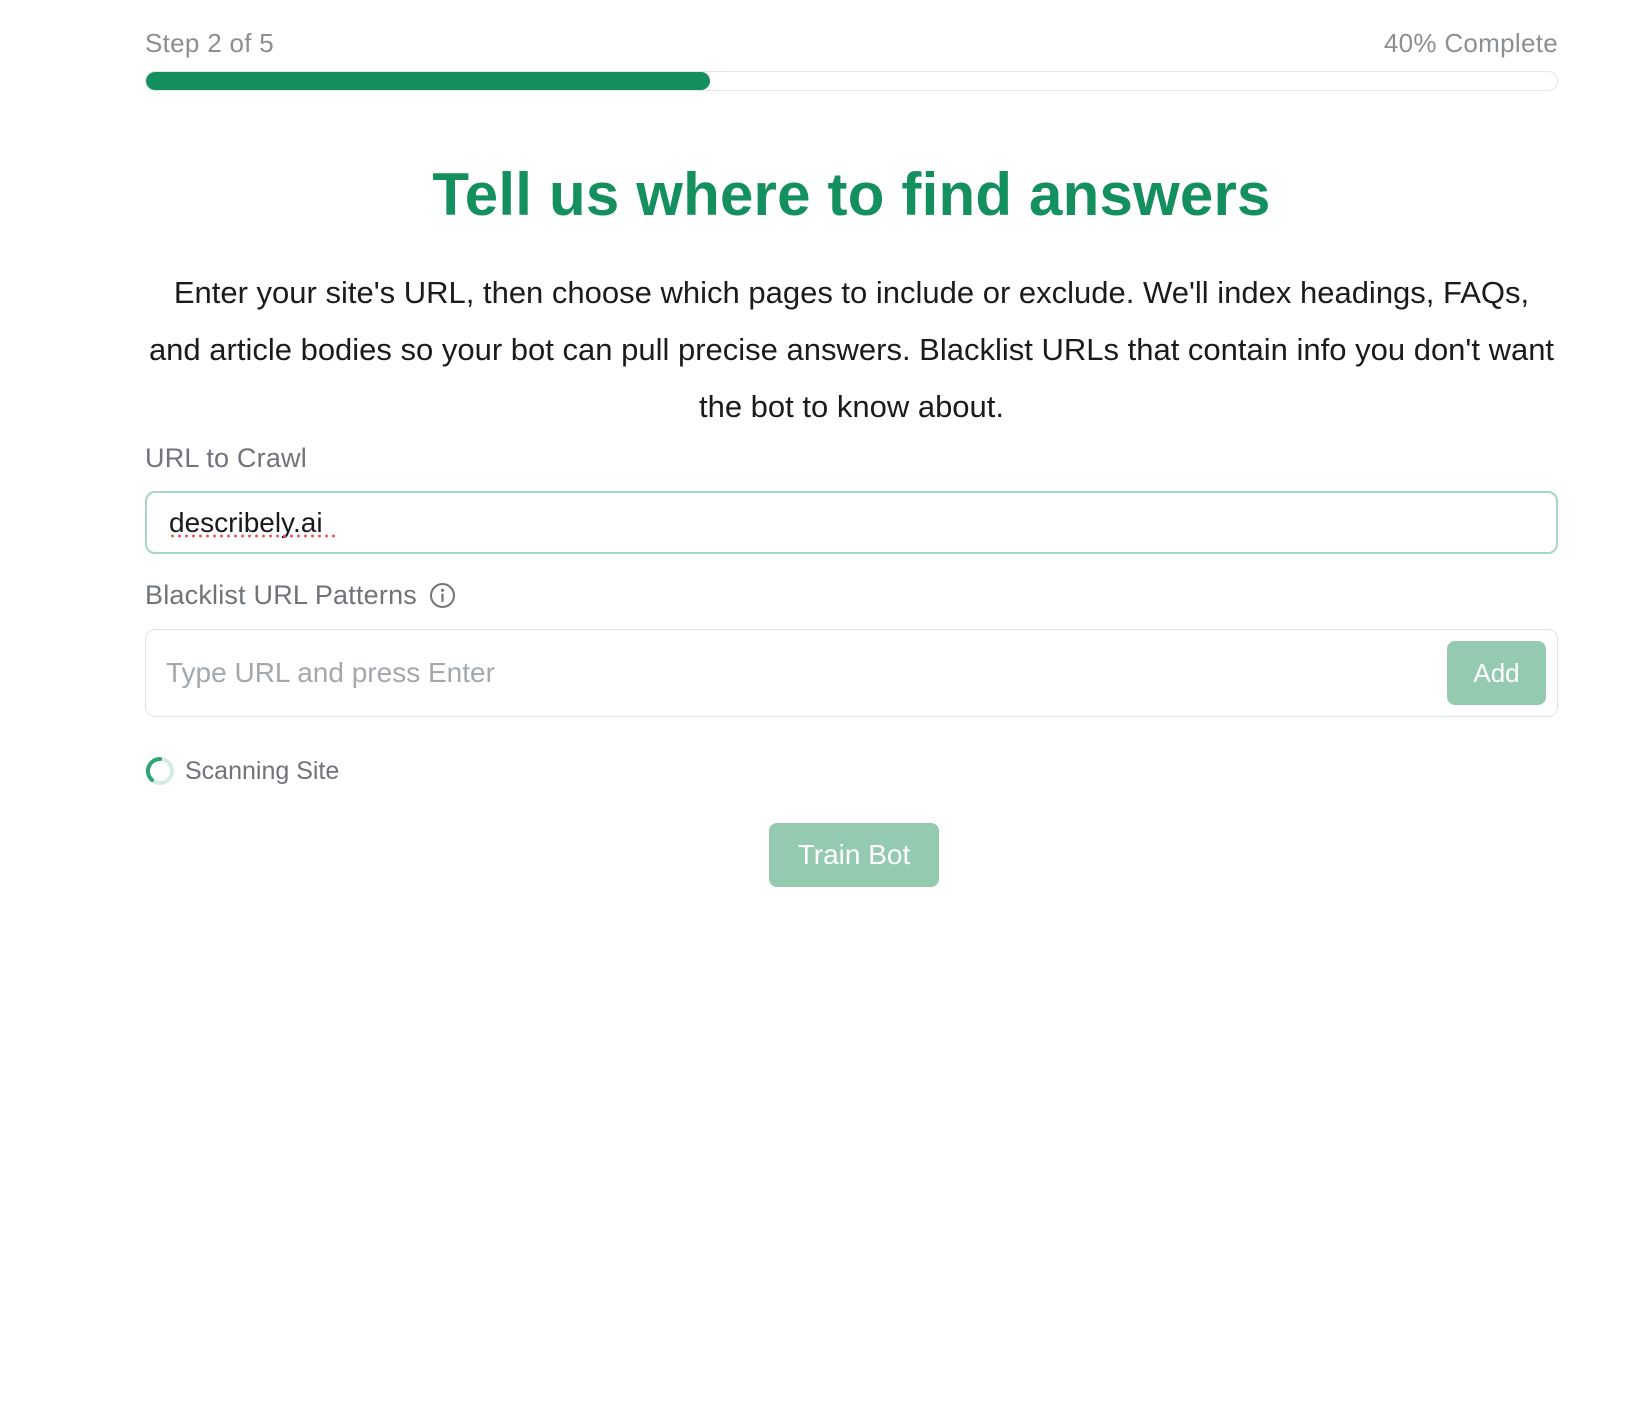 Image resolution: width=1632 pixels, height=1418 pixels. Describe the element at coordinates (766, 673) in the screenshot. I see `blacklist-input` at that location.